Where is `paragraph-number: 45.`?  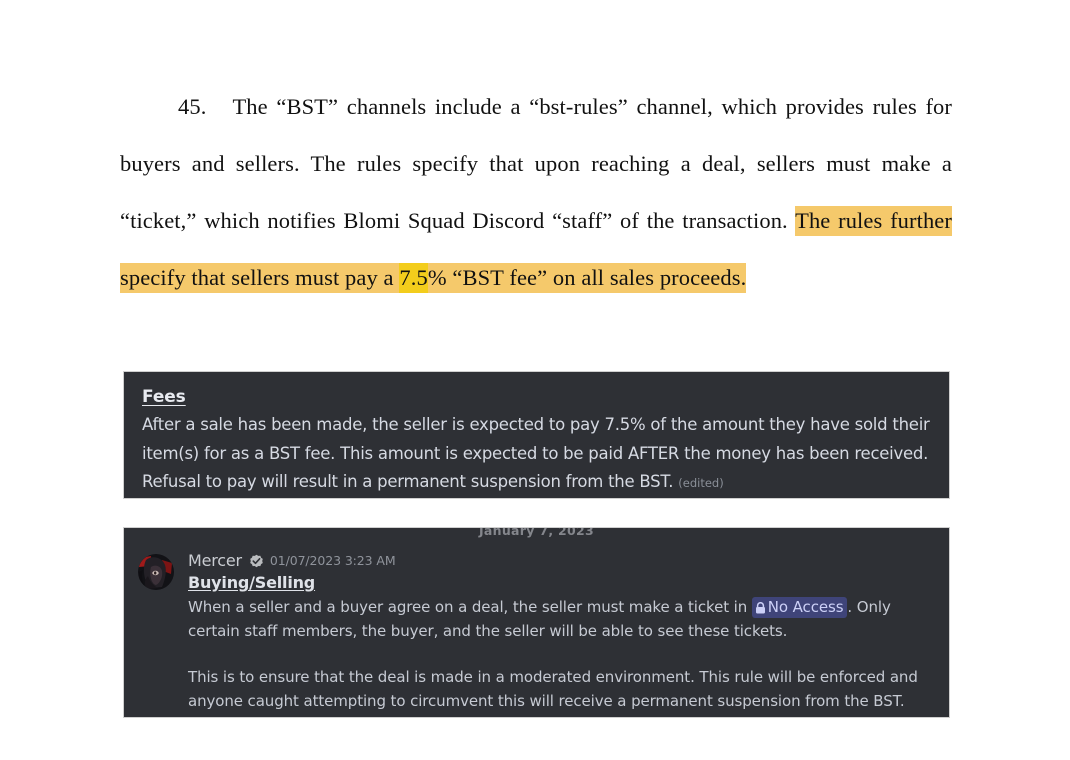 paragraph-number: 45. is located at coordinates (192, 106).